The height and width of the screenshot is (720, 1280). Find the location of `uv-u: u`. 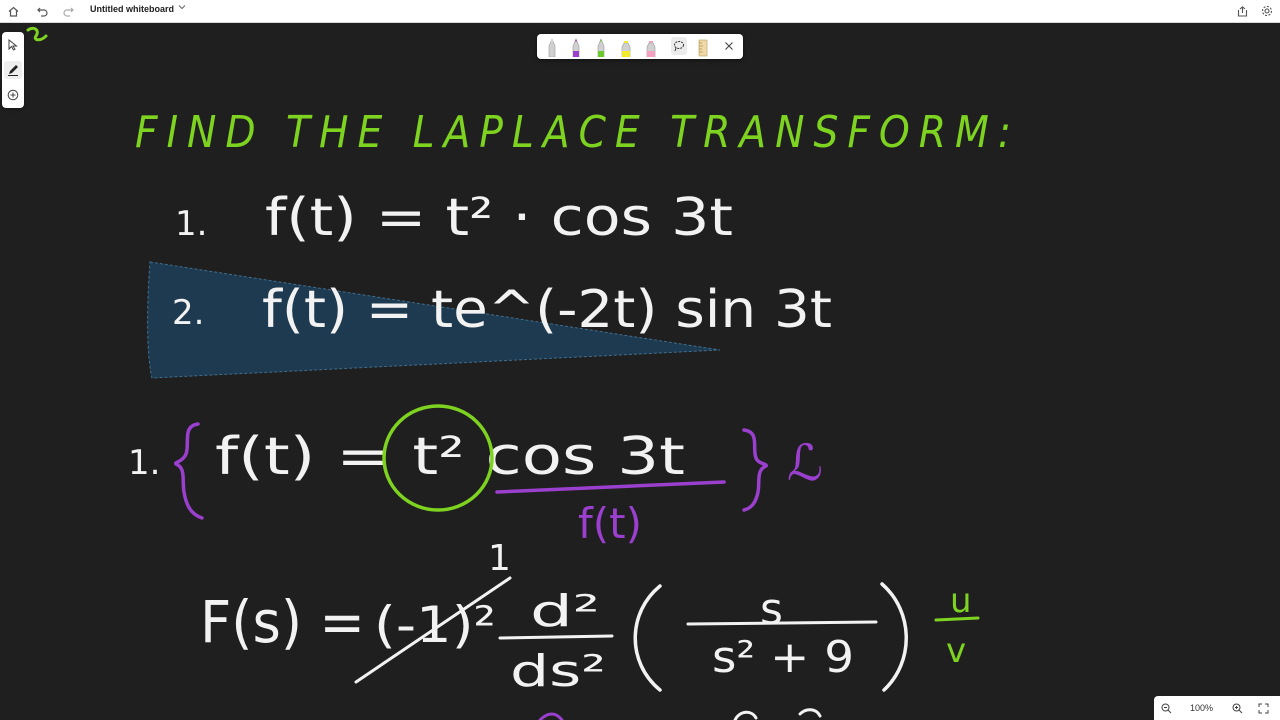

uv-u: u is located at coordinates (961, 601).